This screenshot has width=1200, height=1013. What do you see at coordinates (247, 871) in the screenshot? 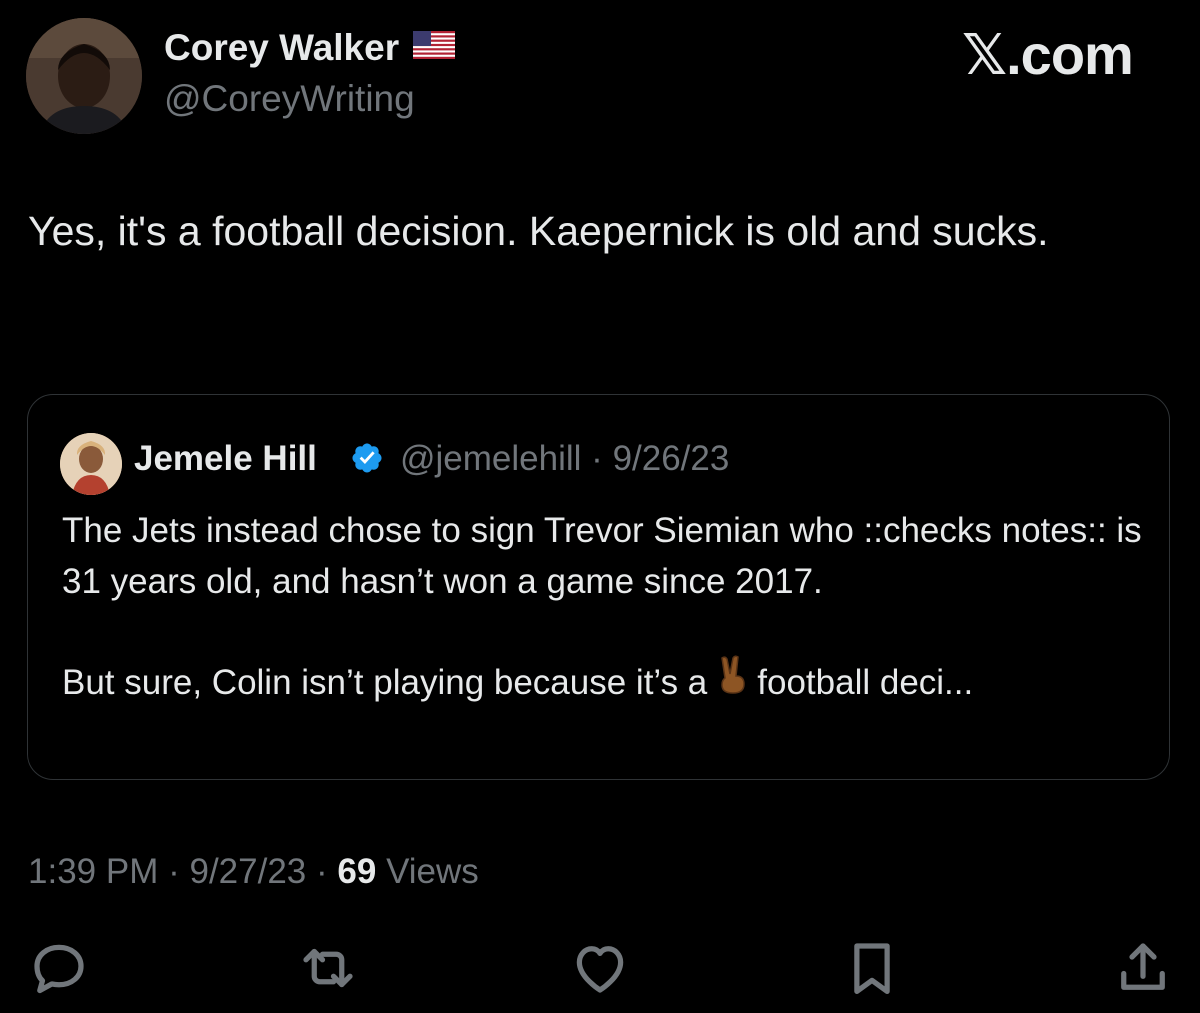
I see `tweet-date: 9/27/23` at bounding box center [247, 871].